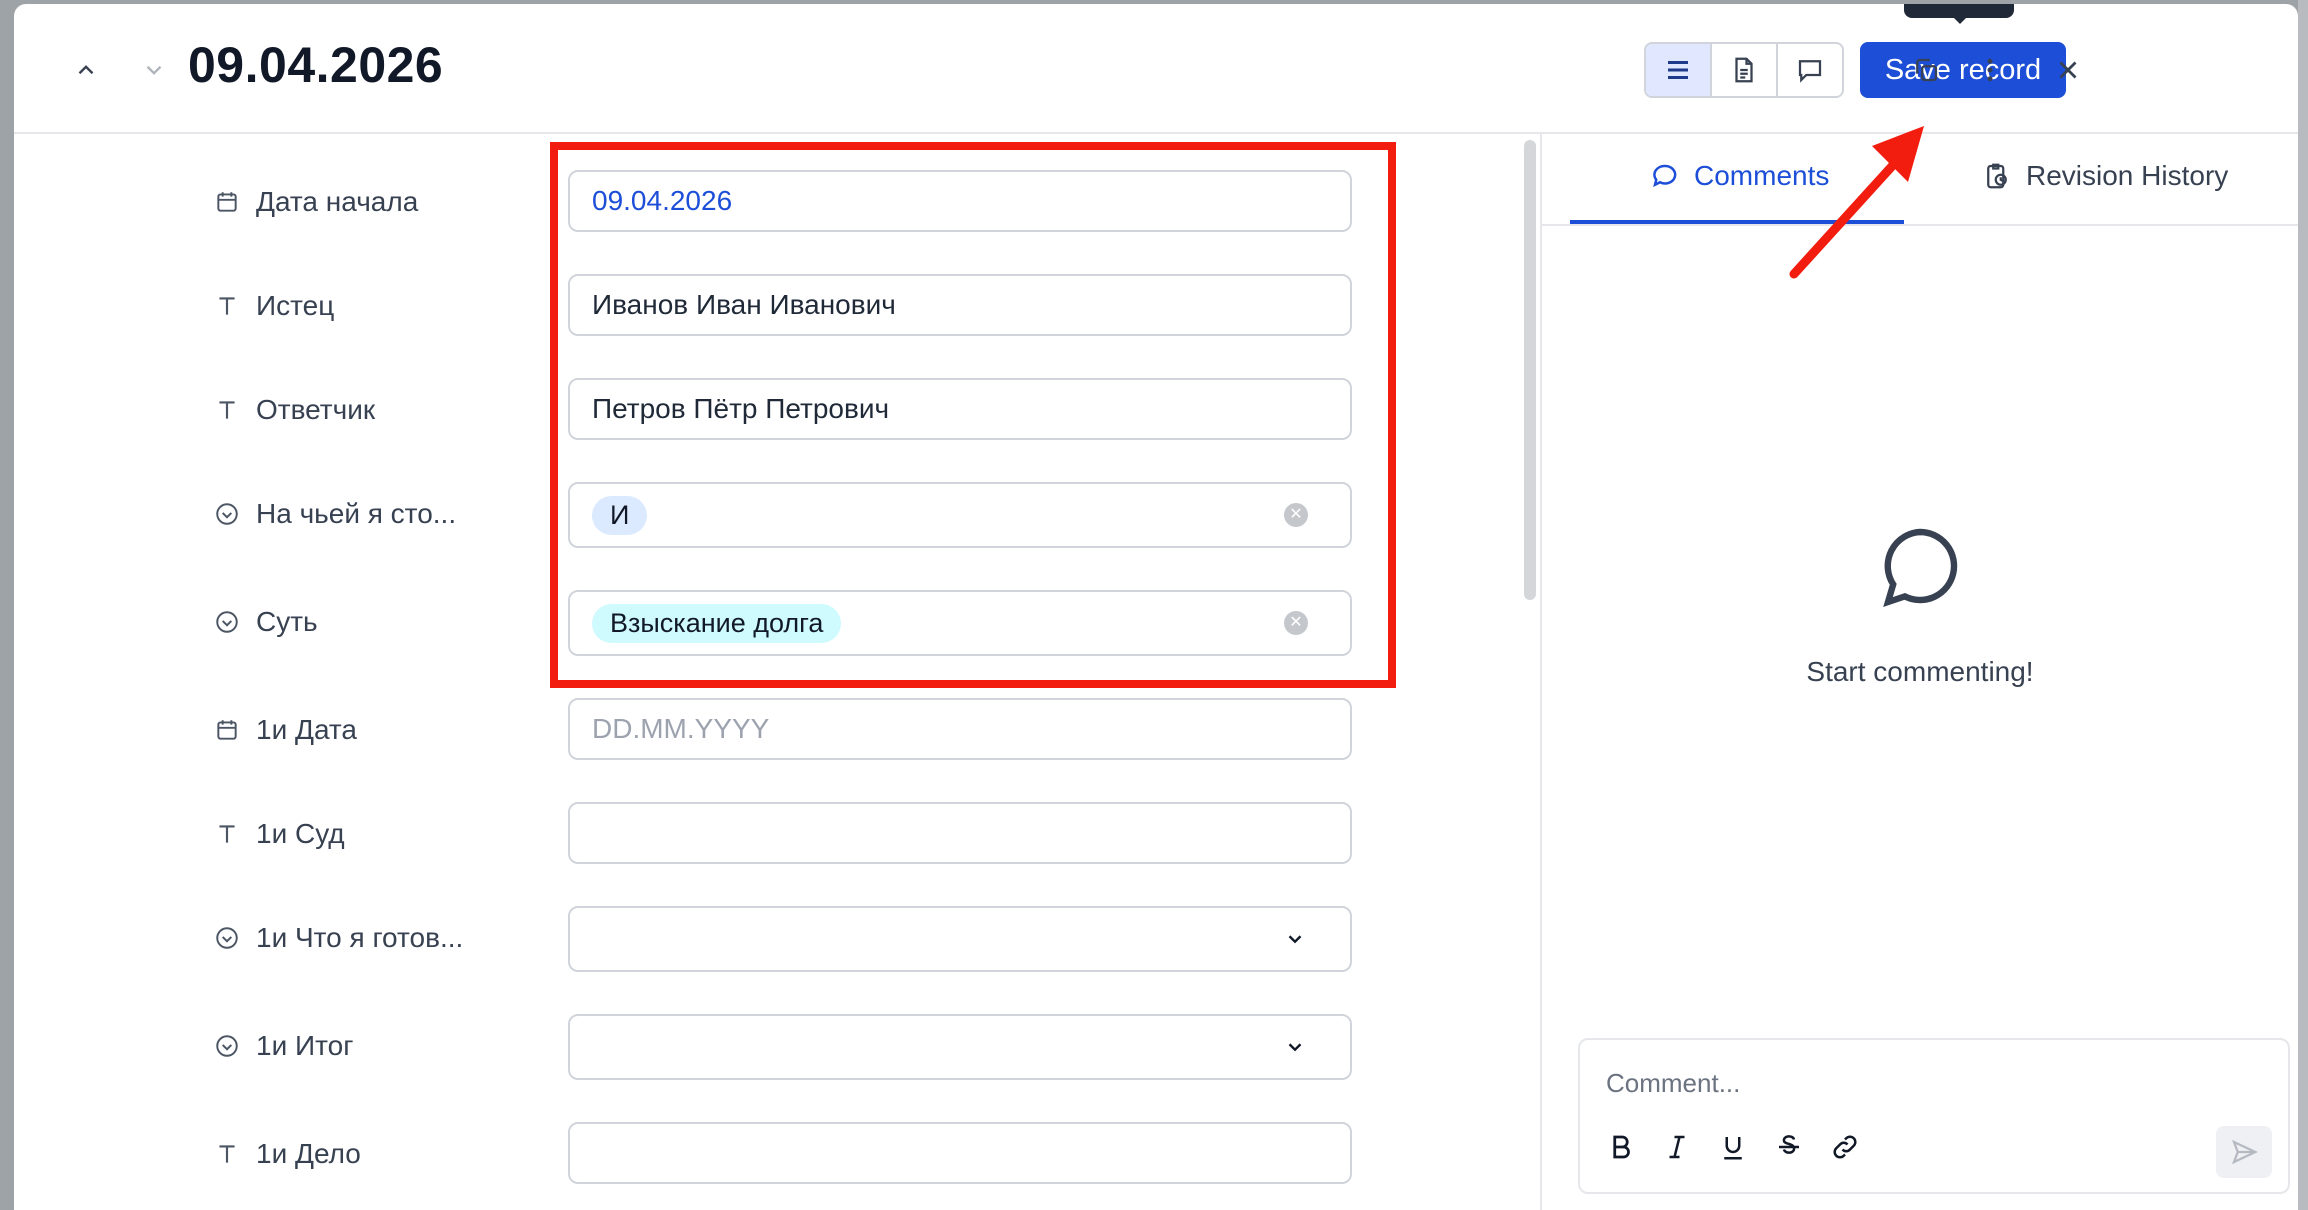 This screenshot has height=1210, width=2308. I want to click on underline-button, so click(1733, 1147).